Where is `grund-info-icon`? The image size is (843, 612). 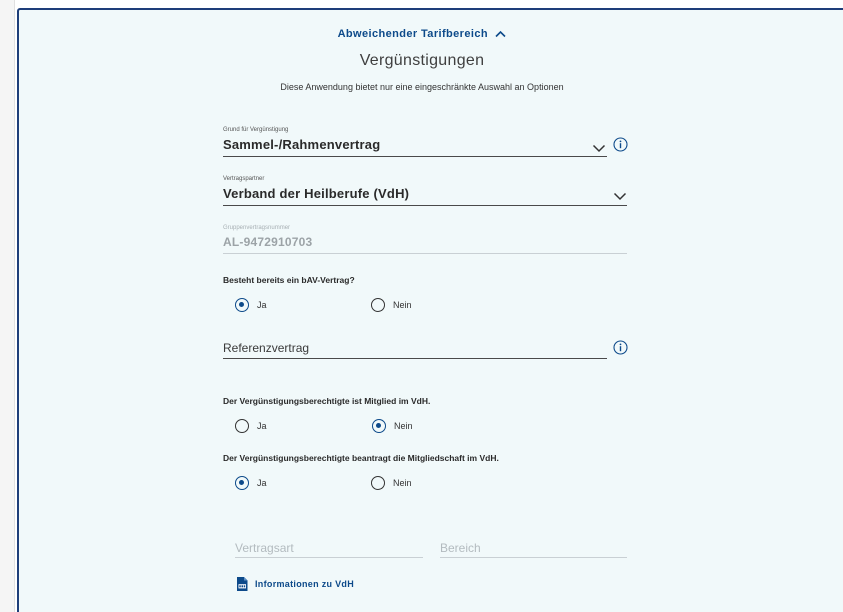 grund-info-icon is located at coordinates (620, 144).